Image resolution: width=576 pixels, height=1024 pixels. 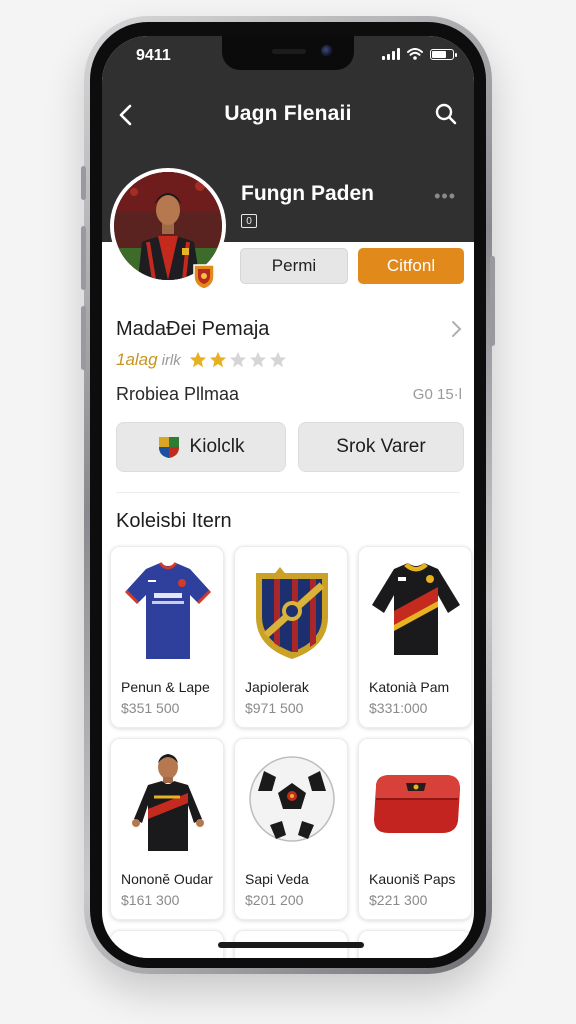 What do you see at coordinates (437, 394) in the screenshot?
I see `info-value: G0 15·l` at bounding box center [437, 394].